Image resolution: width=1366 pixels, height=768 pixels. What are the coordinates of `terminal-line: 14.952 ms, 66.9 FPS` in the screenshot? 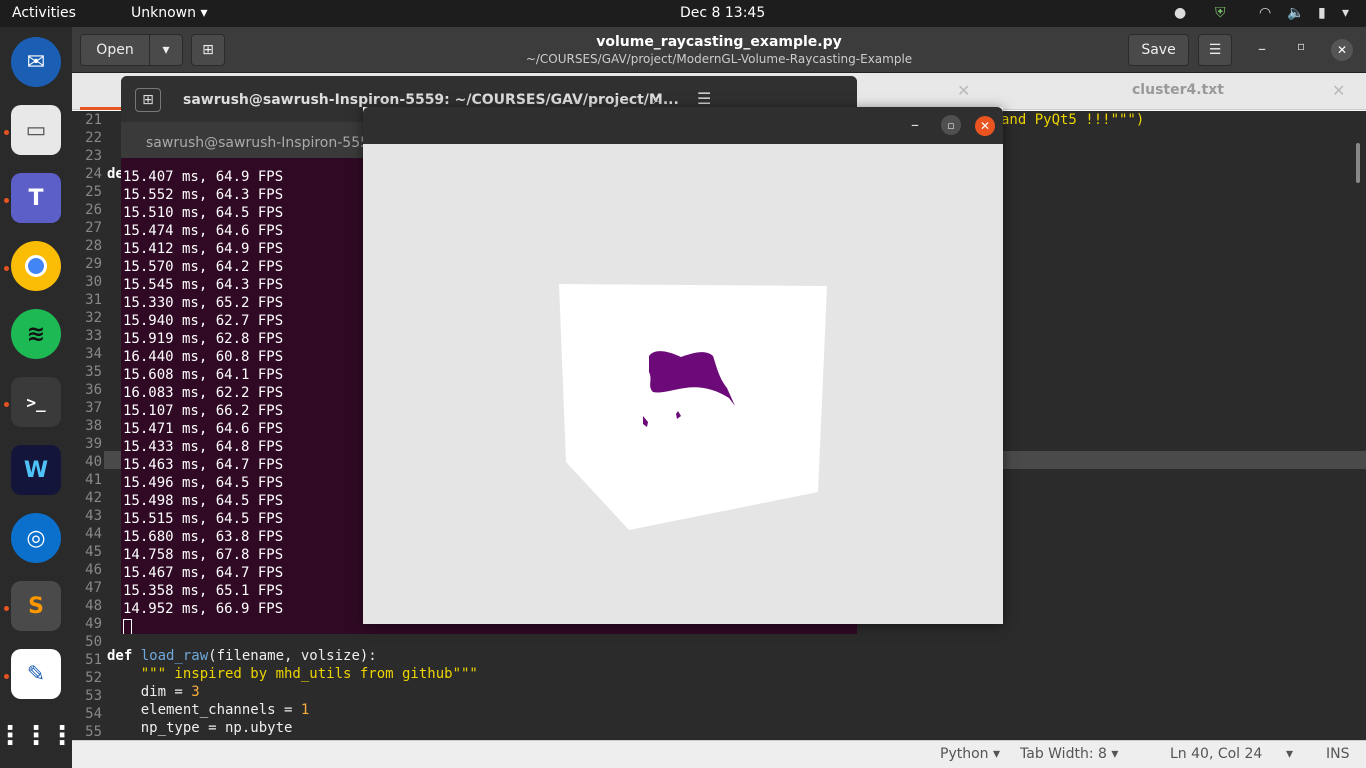 It's located at (203, 609).